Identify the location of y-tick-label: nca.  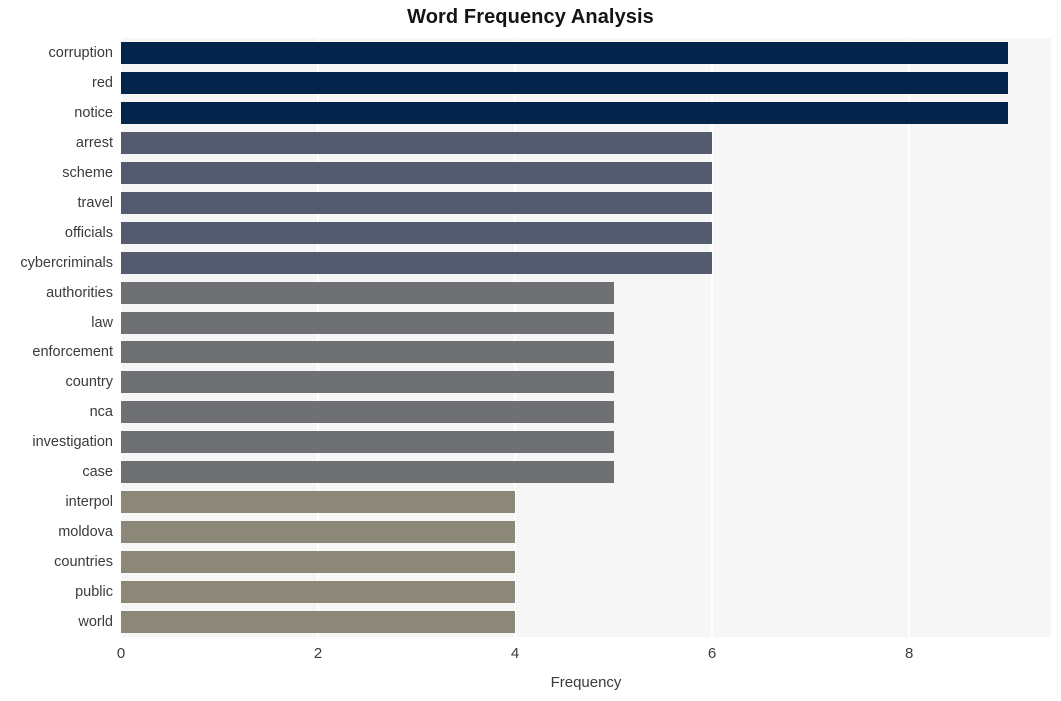
(101, 412).